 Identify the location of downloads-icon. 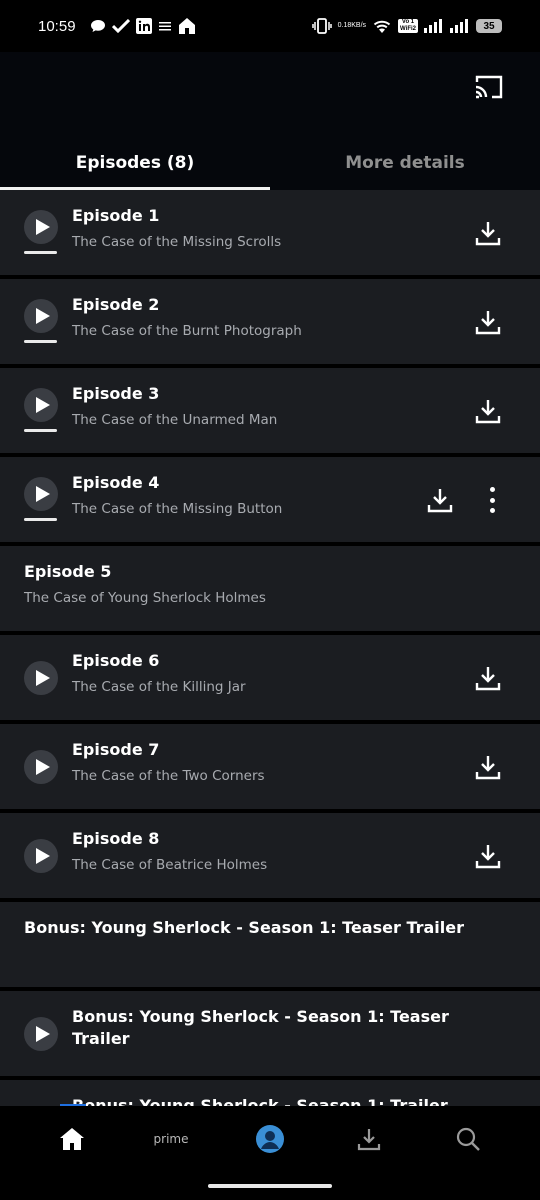
(369, 1140).